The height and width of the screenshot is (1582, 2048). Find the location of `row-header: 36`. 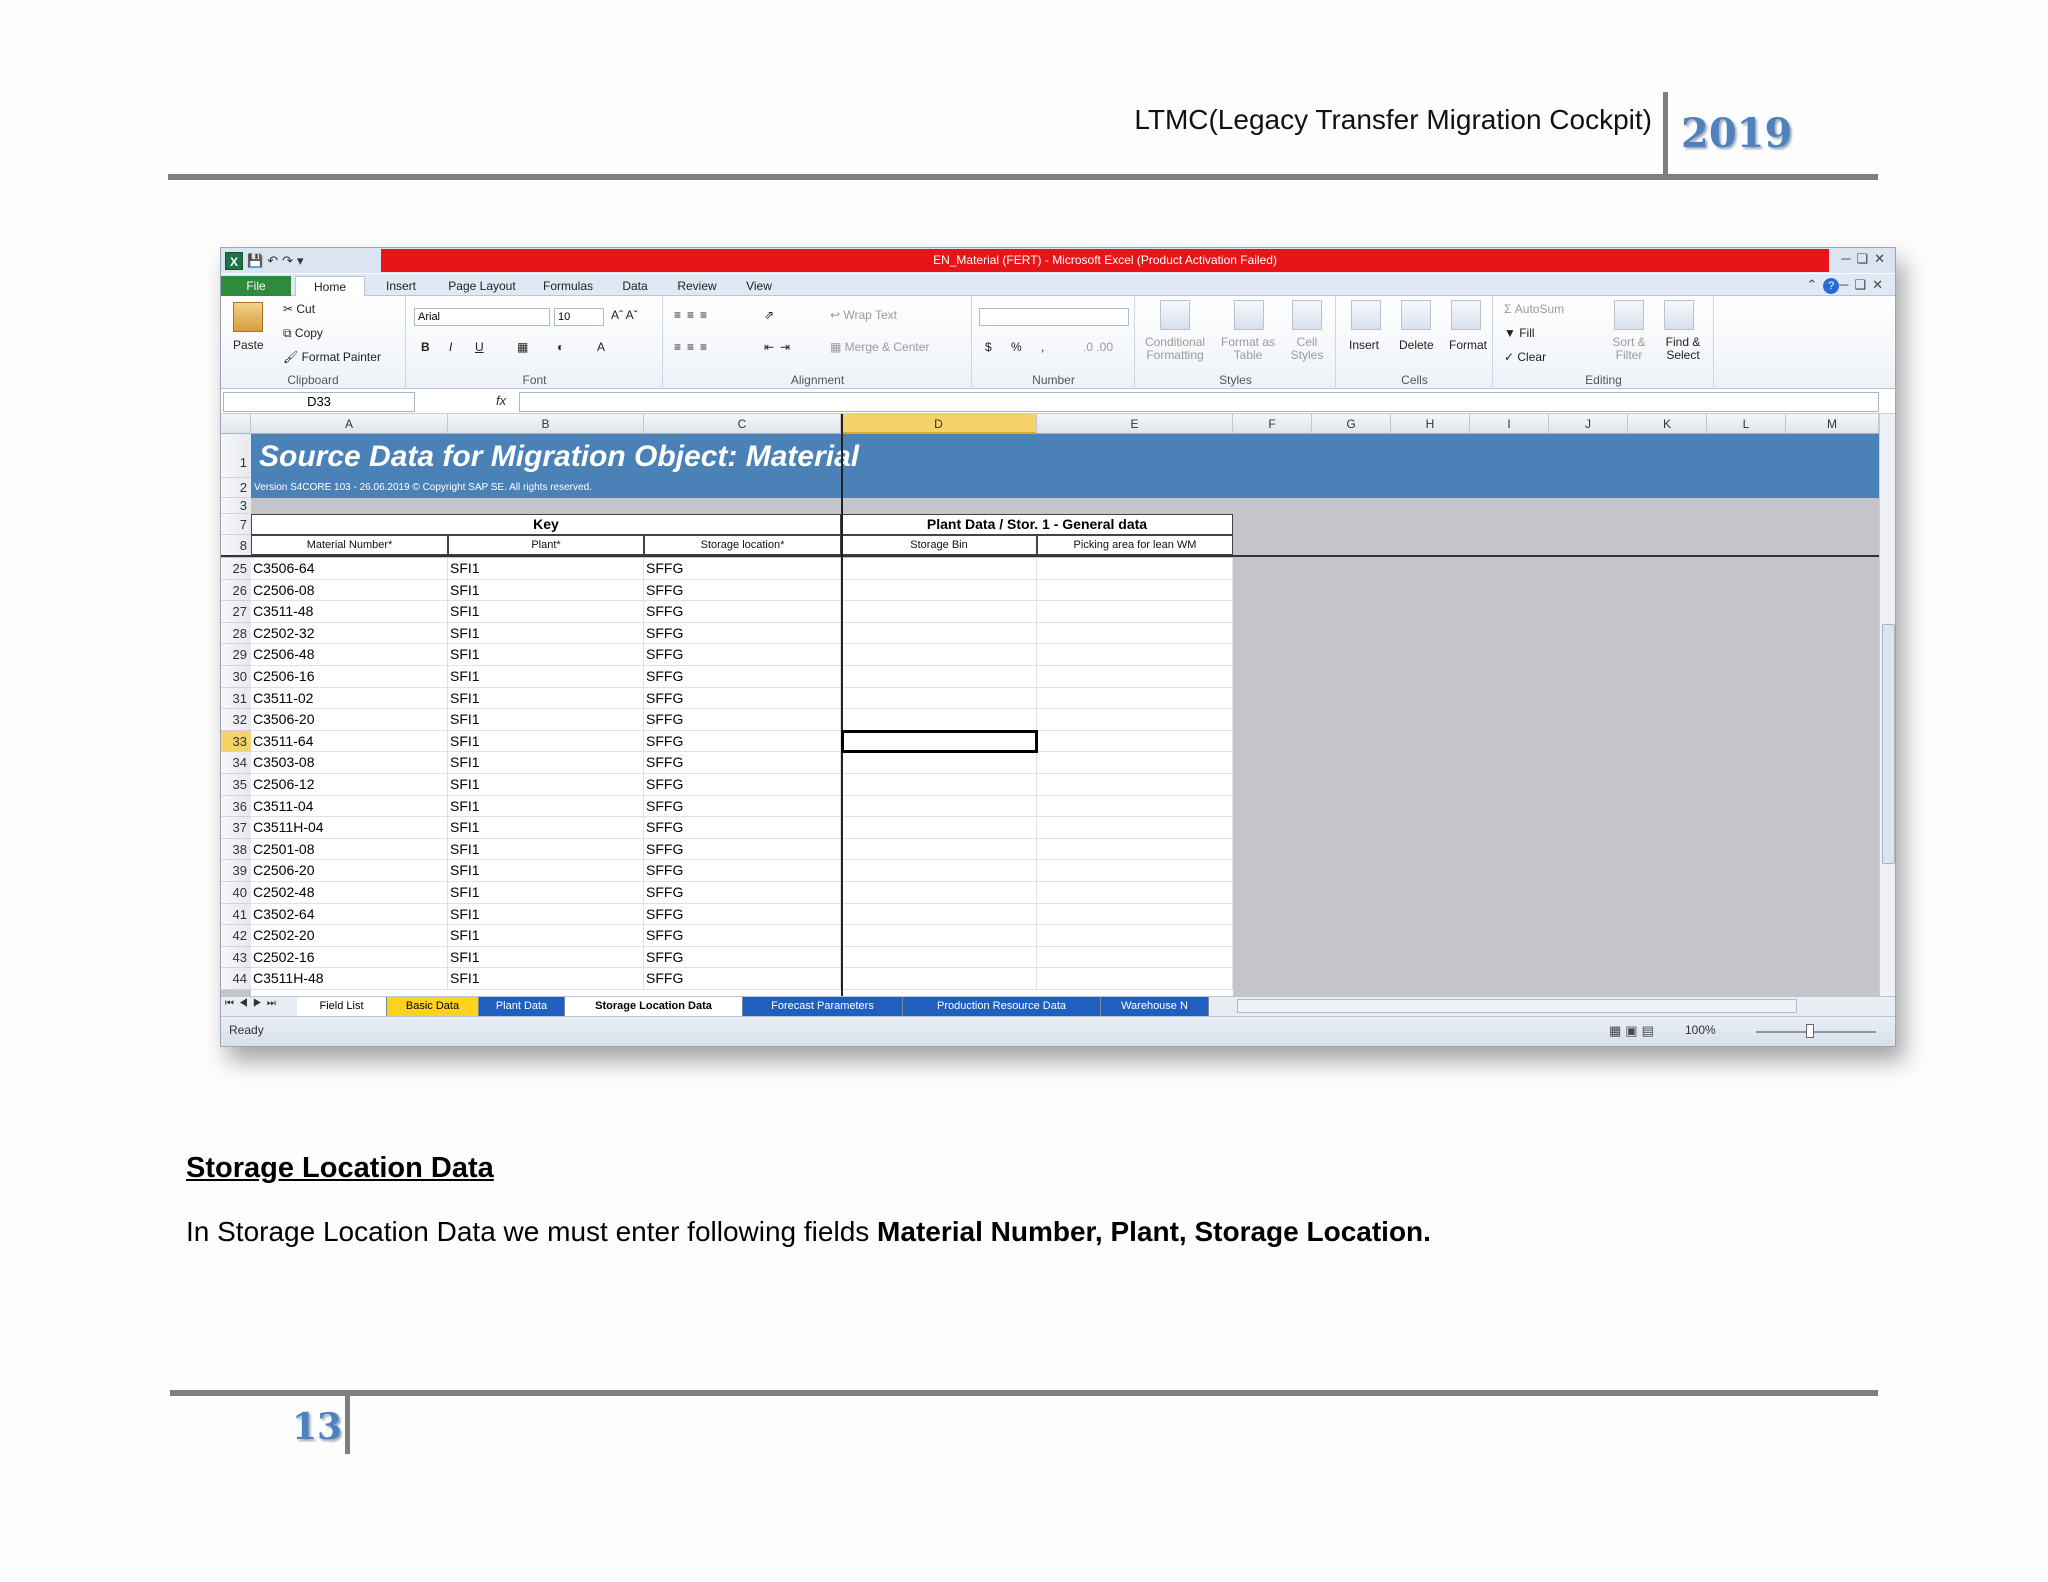

row-header: 36 is located at coordinates (236, 806).